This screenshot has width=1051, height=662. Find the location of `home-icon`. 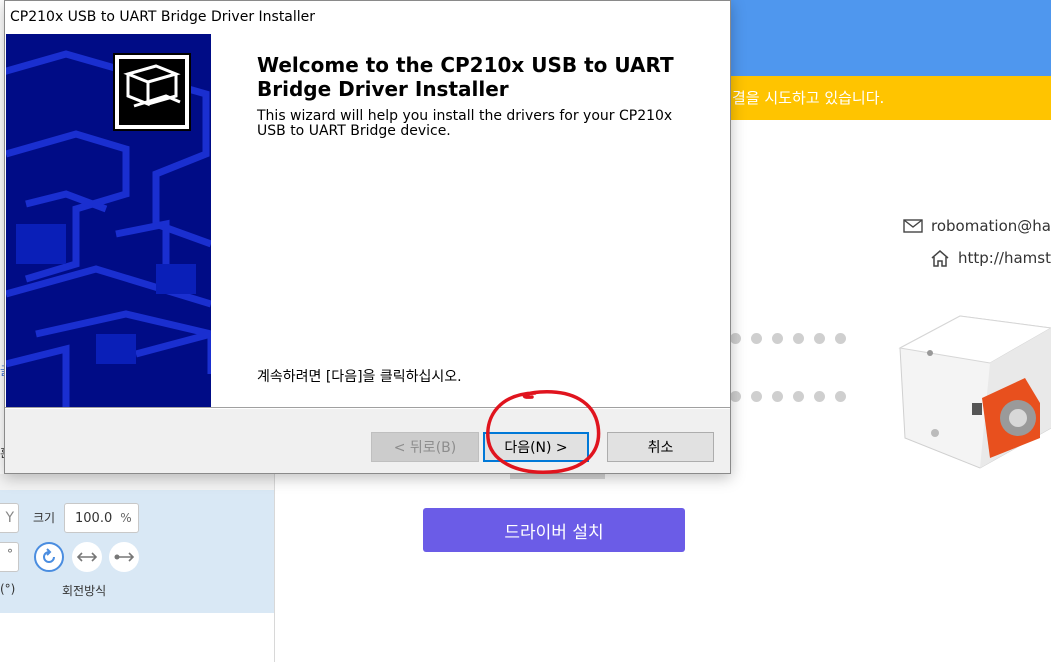

home-icon is located at coordinates (940, 258).